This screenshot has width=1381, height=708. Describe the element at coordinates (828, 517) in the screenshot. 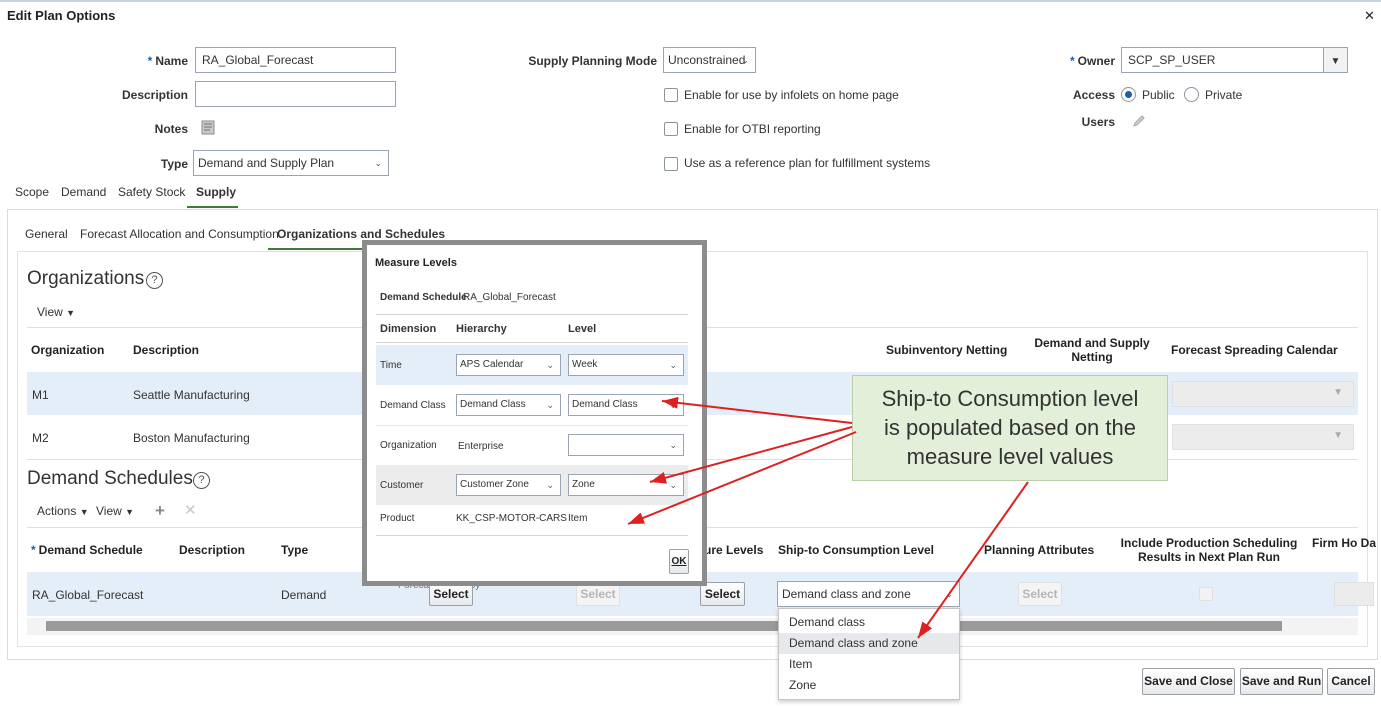

I see `annotation-arrows` at that location.